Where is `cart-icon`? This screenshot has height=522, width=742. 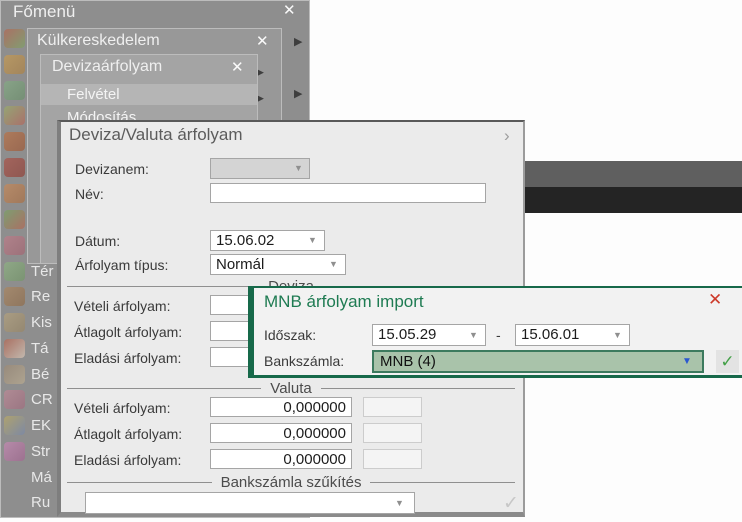 cart-icon is located at coordinates (14, 64).